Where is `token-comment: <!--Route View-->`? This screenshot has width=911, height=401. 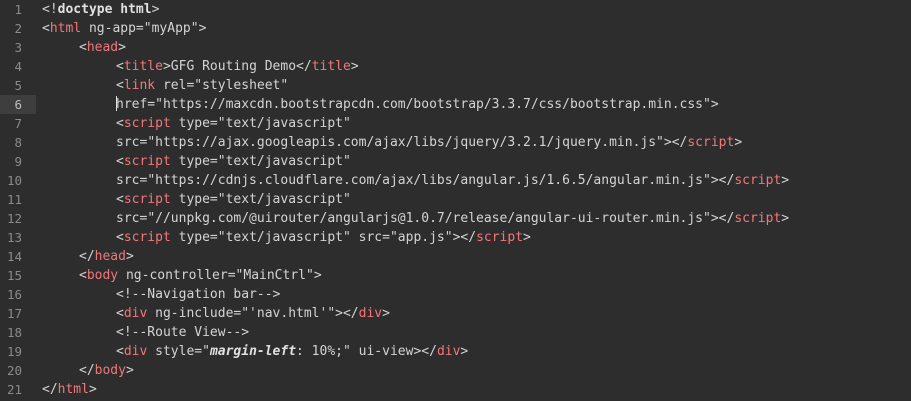
token-comment: <!--Route View--> is located at coordinates (183, 332).